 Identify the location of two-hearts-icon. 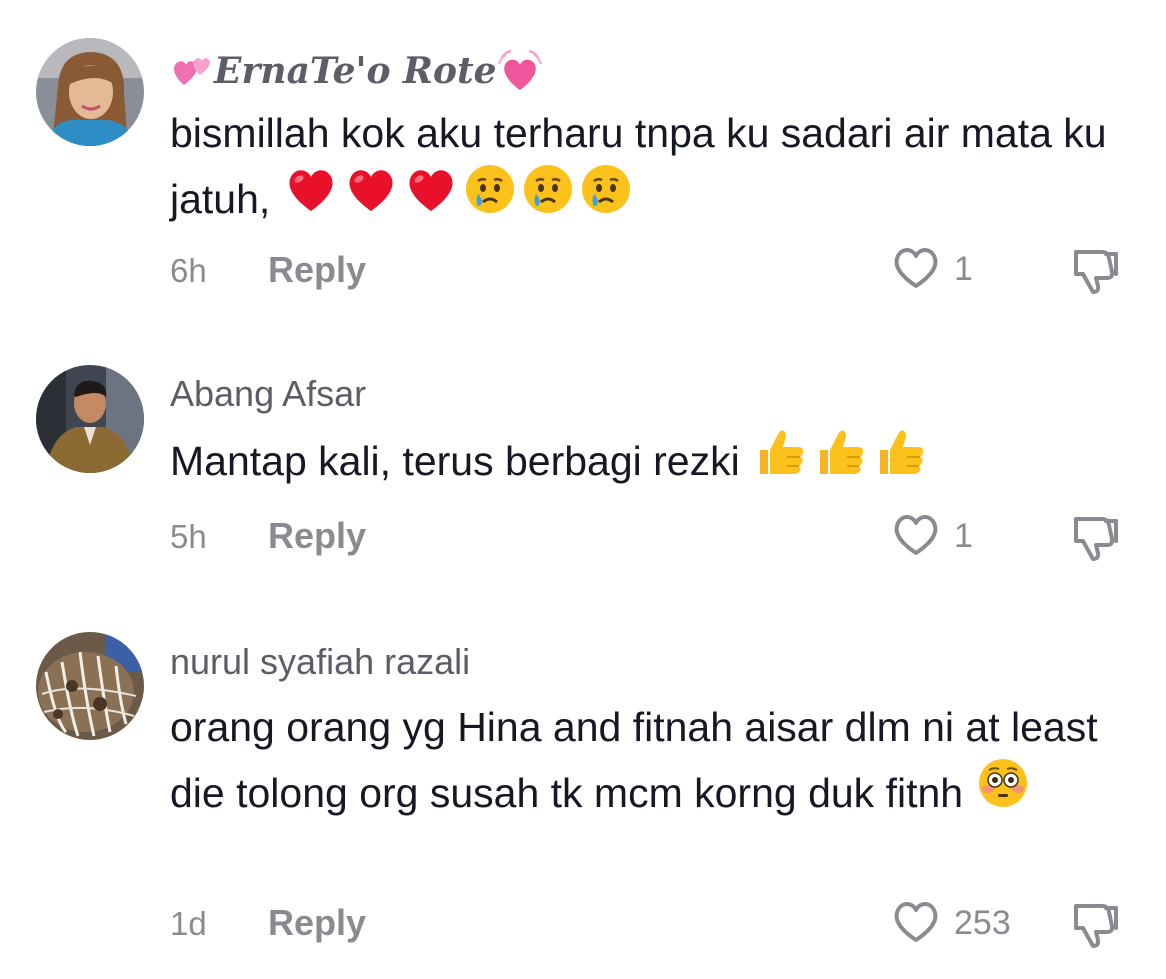
(192, 74).